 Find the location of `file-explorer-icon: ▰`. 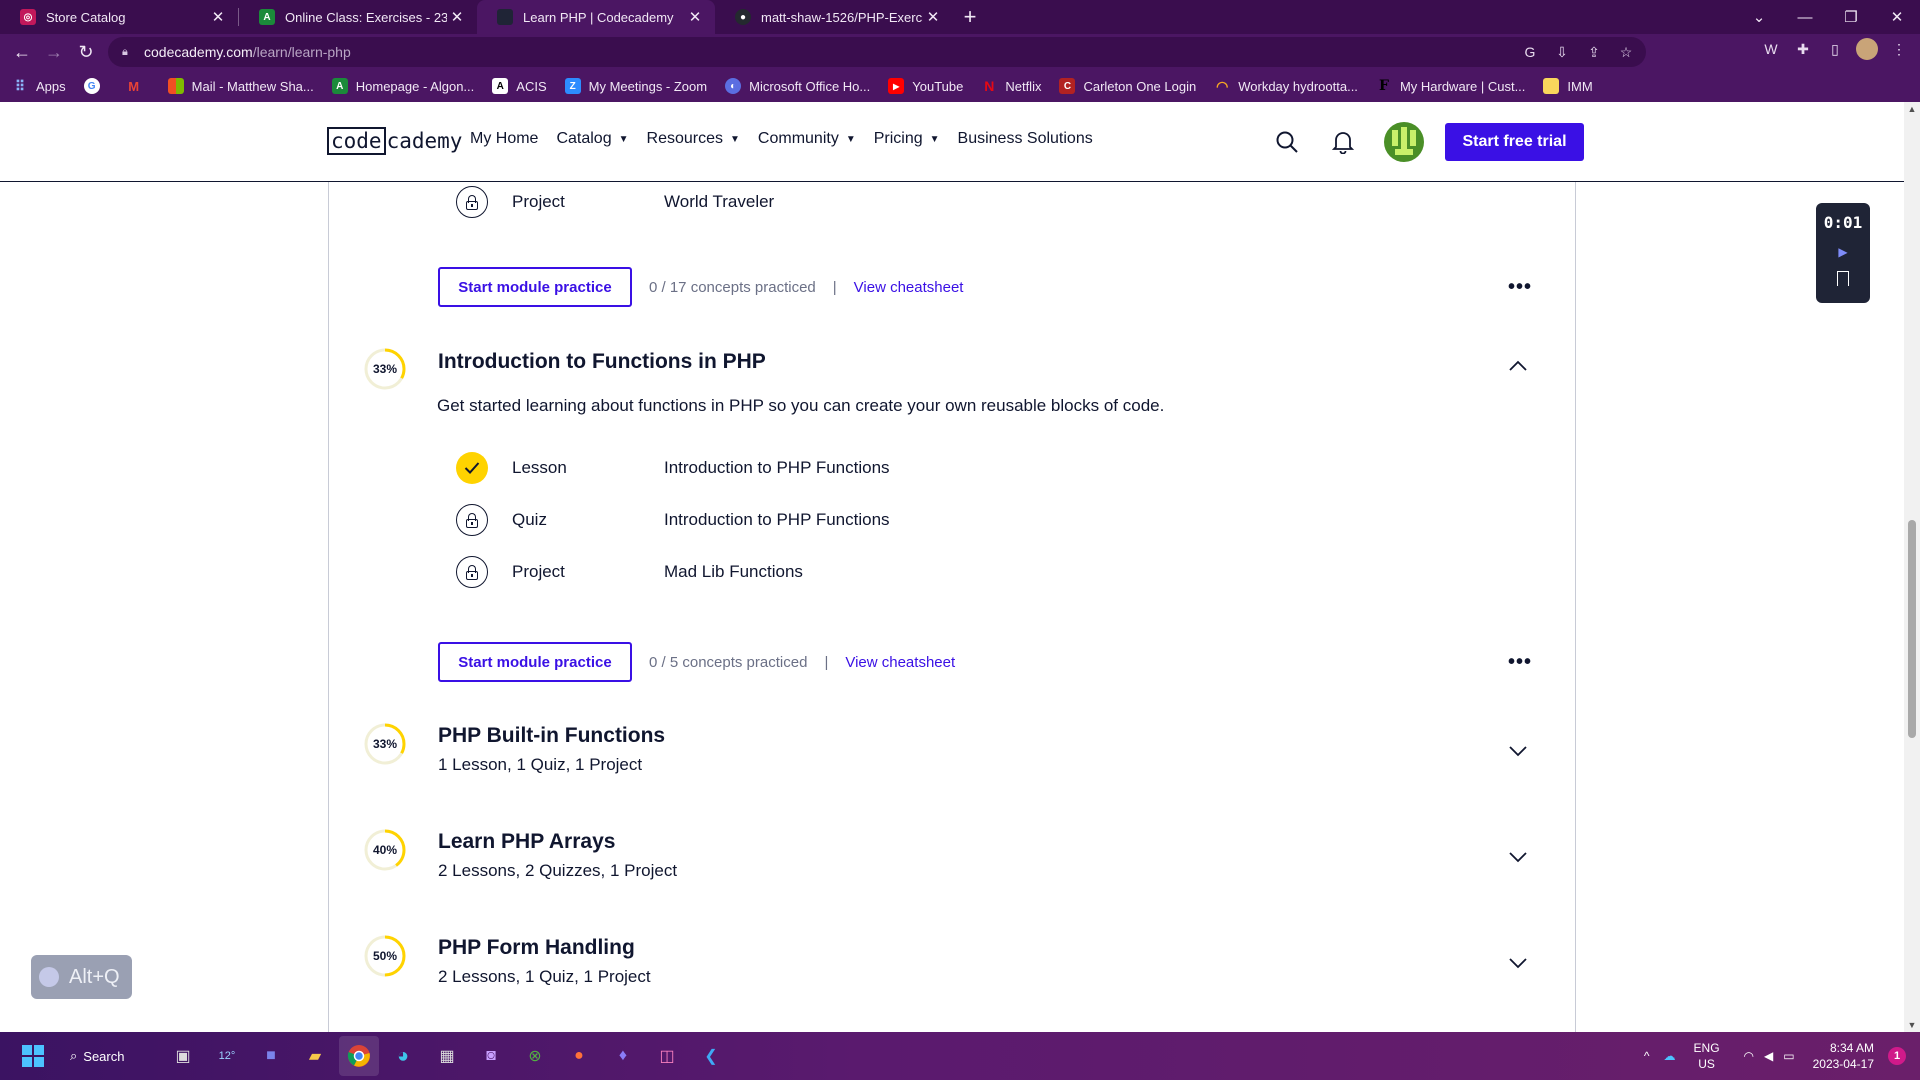

file-explorer-icon: ▰ is located at coordinates (315, 1056).